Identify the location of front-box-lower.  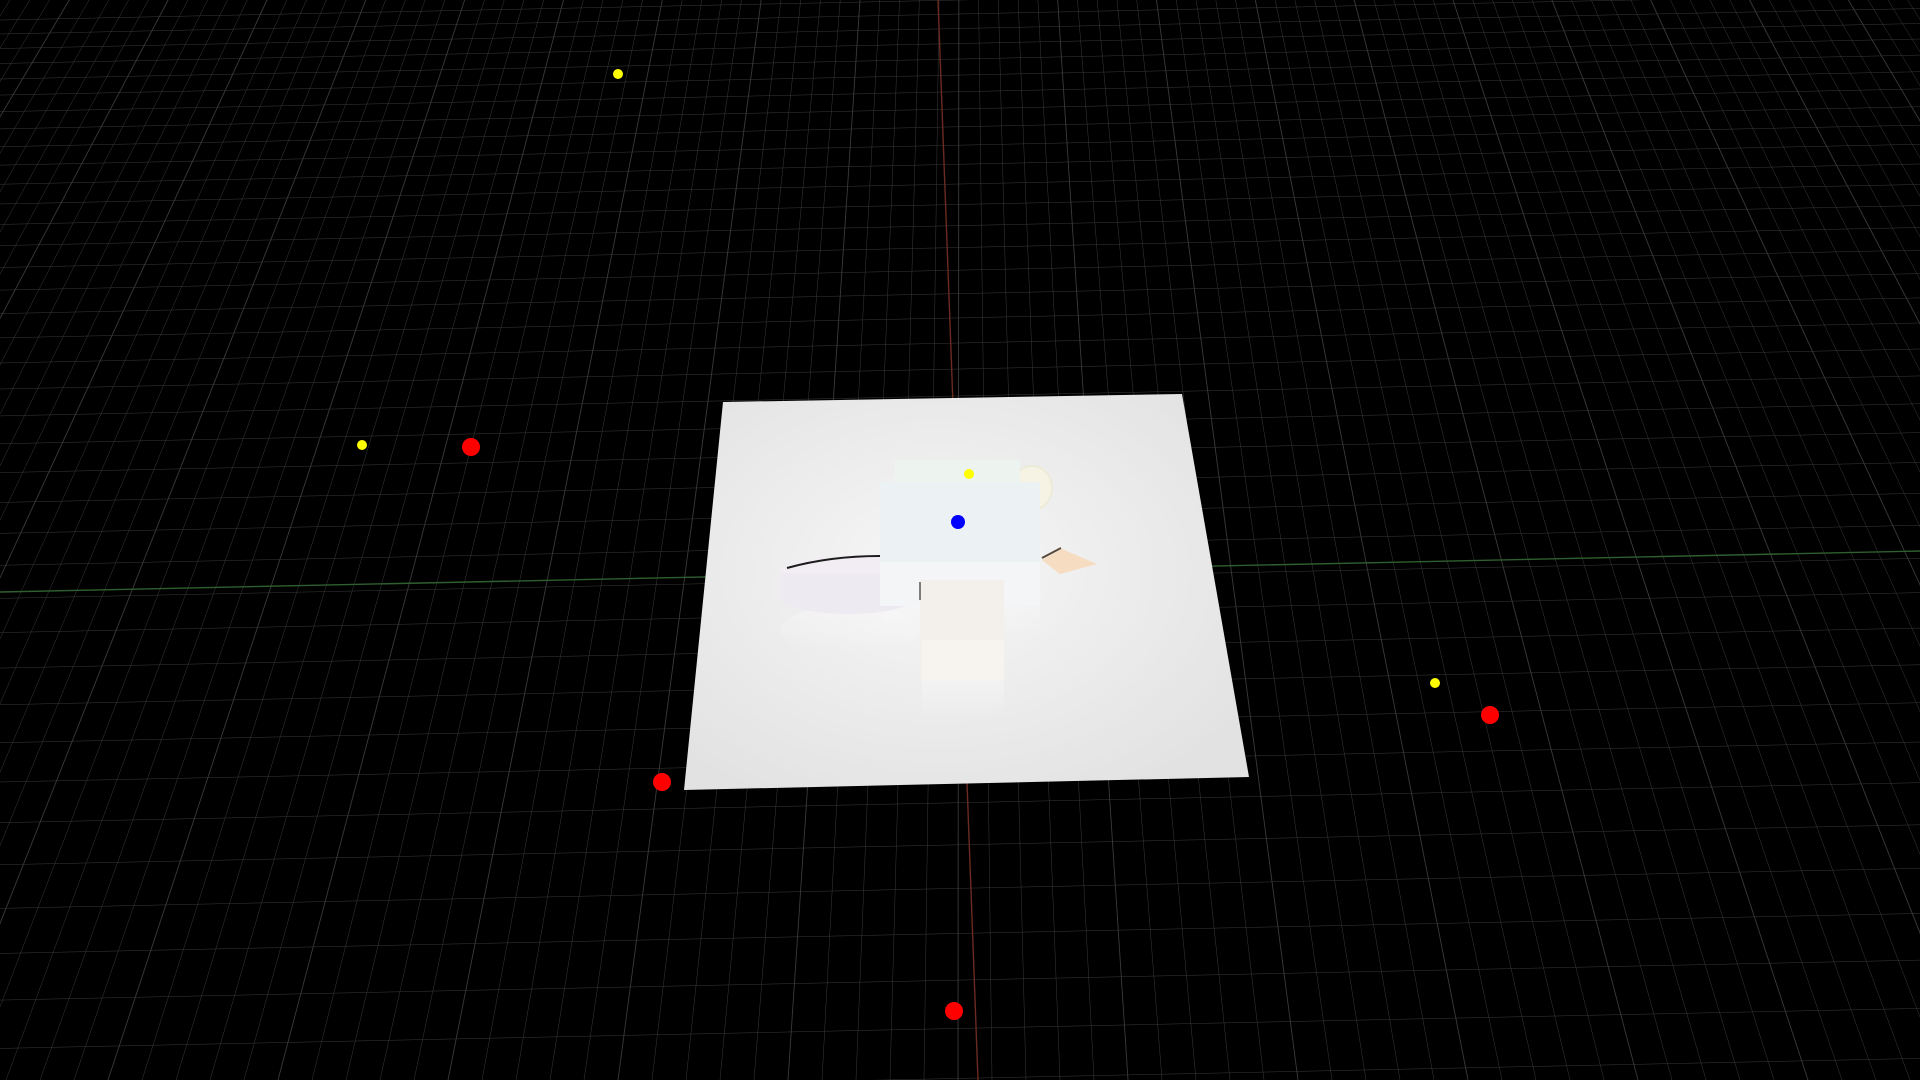
(963, 660).